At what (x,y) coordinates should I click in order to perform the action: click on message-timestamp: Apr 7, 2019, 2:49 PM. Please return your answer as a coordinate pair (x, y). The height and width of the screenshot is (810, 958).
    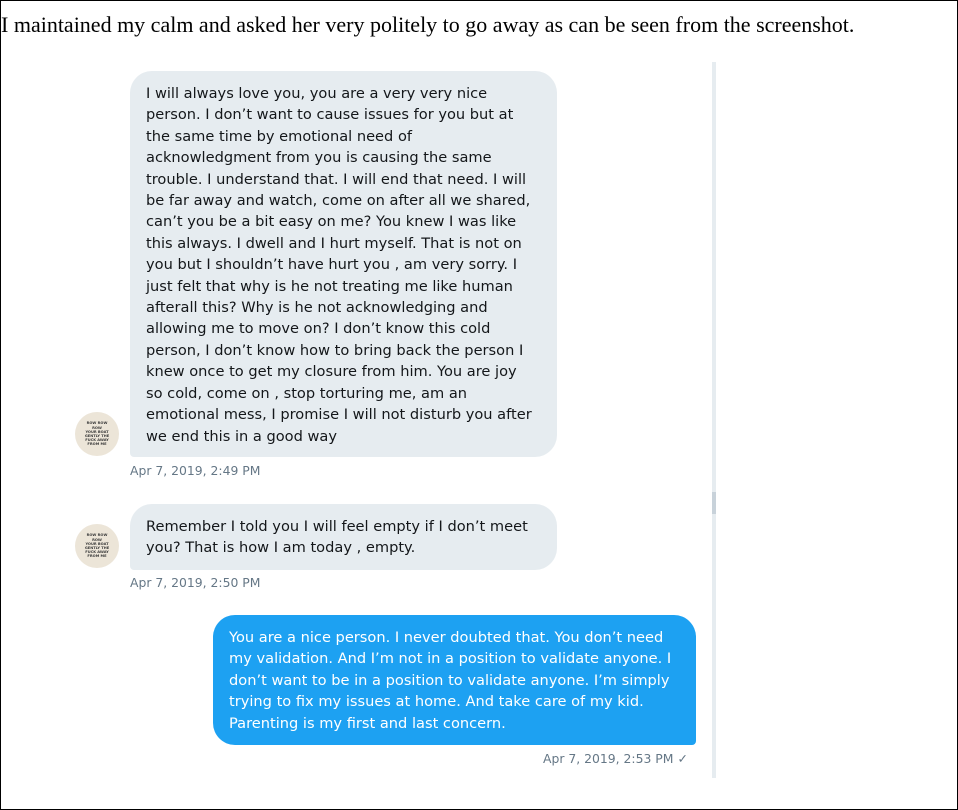
    Looking at the image, I should click on (195, 470).